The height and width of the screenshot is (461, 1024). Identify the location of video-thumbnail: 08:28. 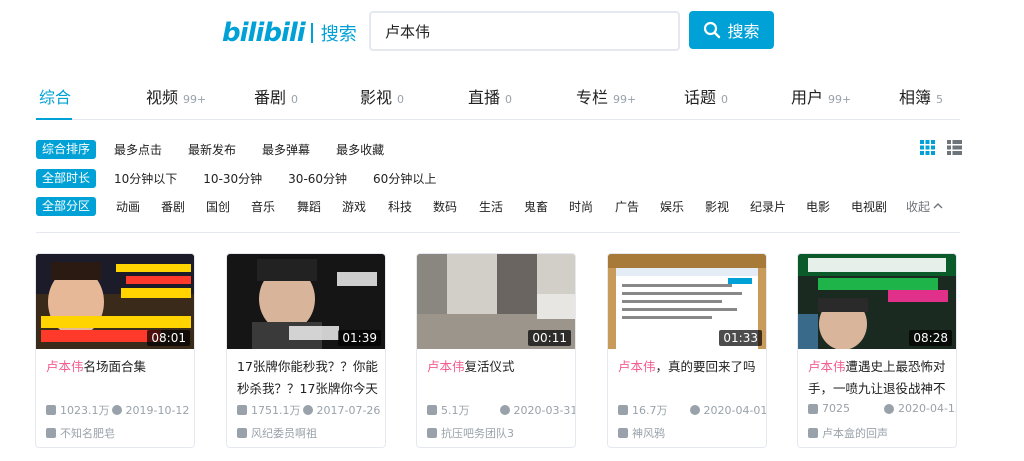
(877, 301).